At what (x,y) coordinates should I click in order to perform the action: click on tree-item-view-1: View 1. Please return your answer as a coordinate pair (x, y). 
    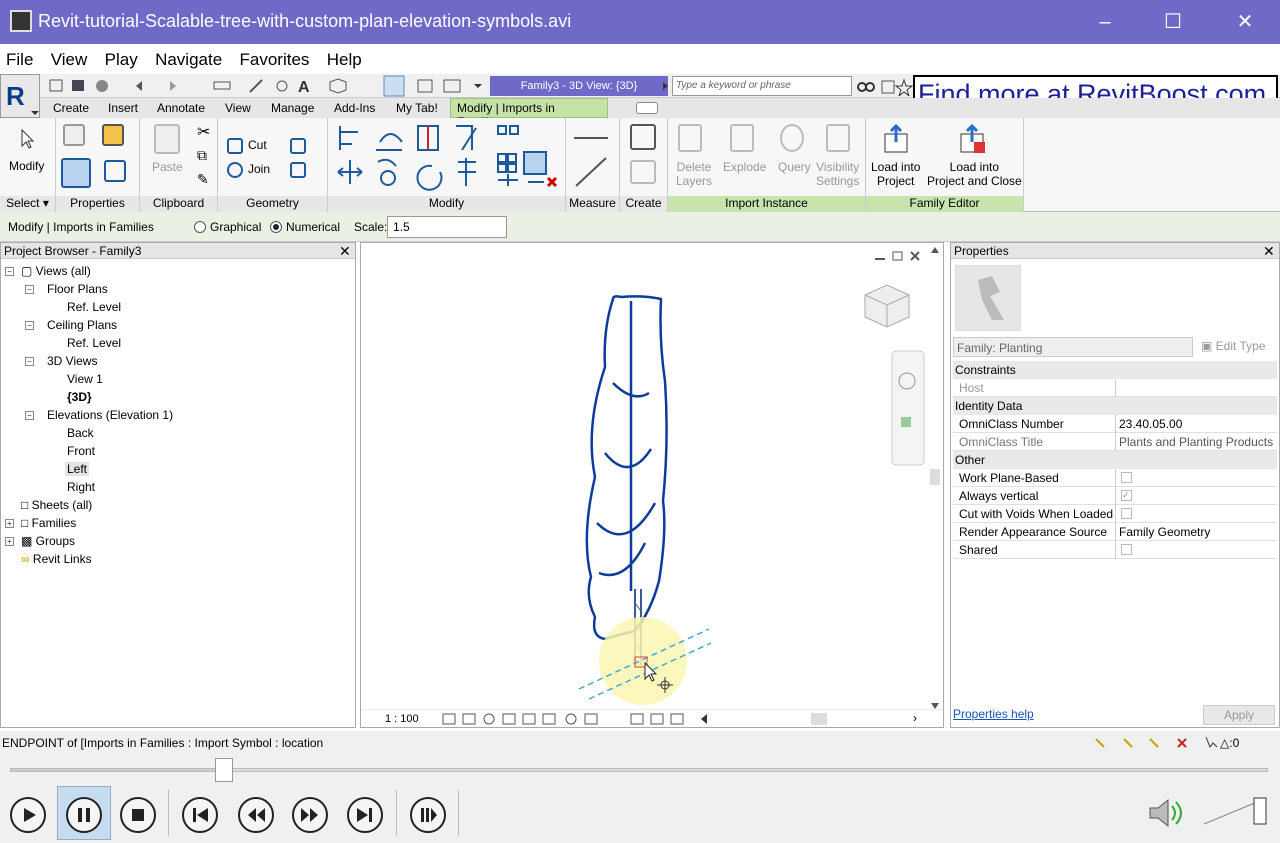
    Looking at the image, I should click on (85, 379).